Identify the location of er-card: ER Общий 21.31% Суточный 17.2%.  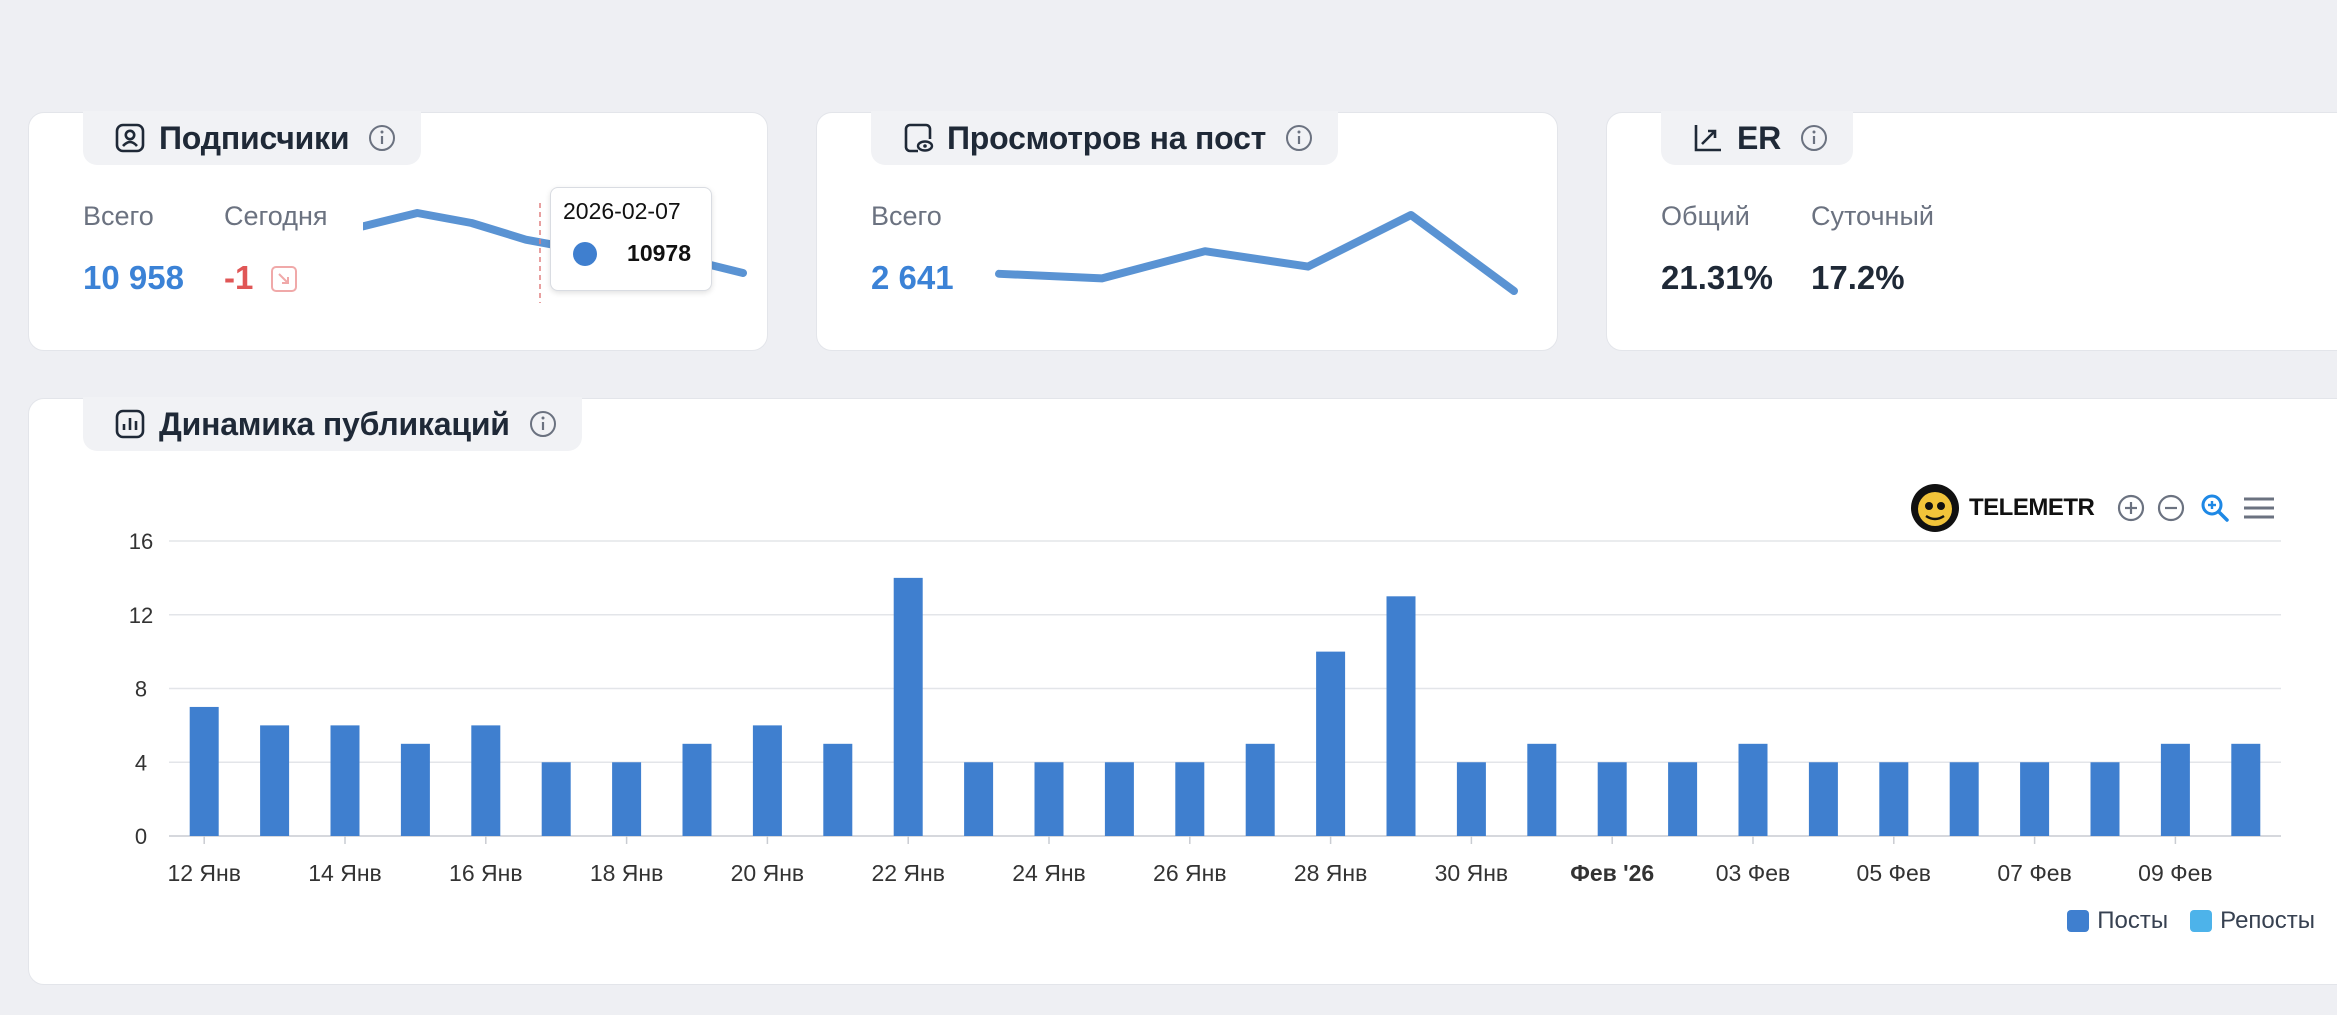
(1971, 231).